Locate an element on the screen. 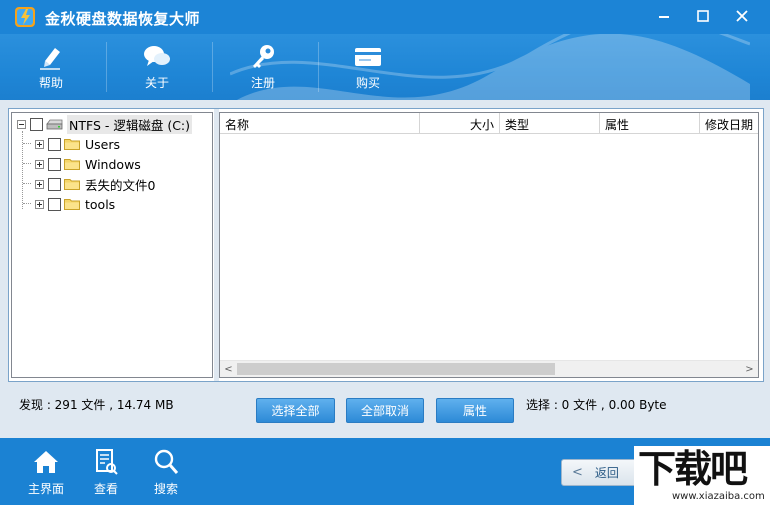  toolbar-register-button: 注册 is located at coordinates (263, 67).